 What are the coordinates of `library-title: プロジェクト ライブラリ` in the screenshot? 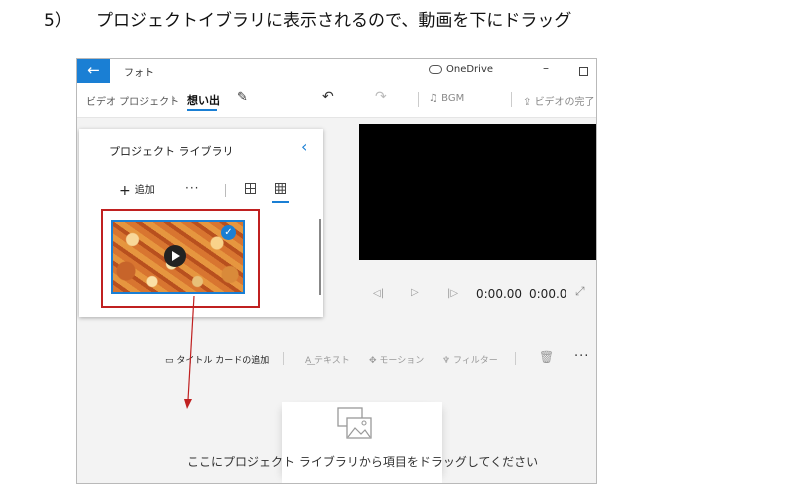 It's located at (171, 151).